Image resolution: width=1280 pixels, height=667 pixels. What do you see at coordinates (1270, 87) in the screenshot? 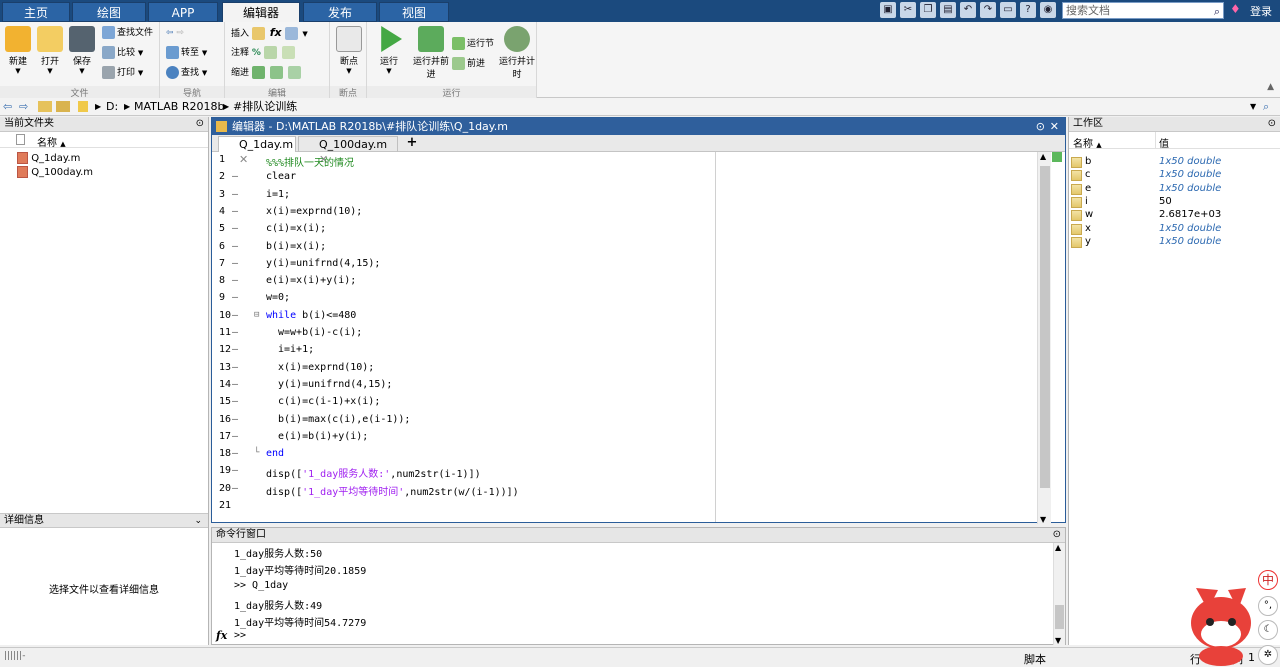
I see `collapse-ribbon-icon: ▲` at bounding box center [1270, 87].